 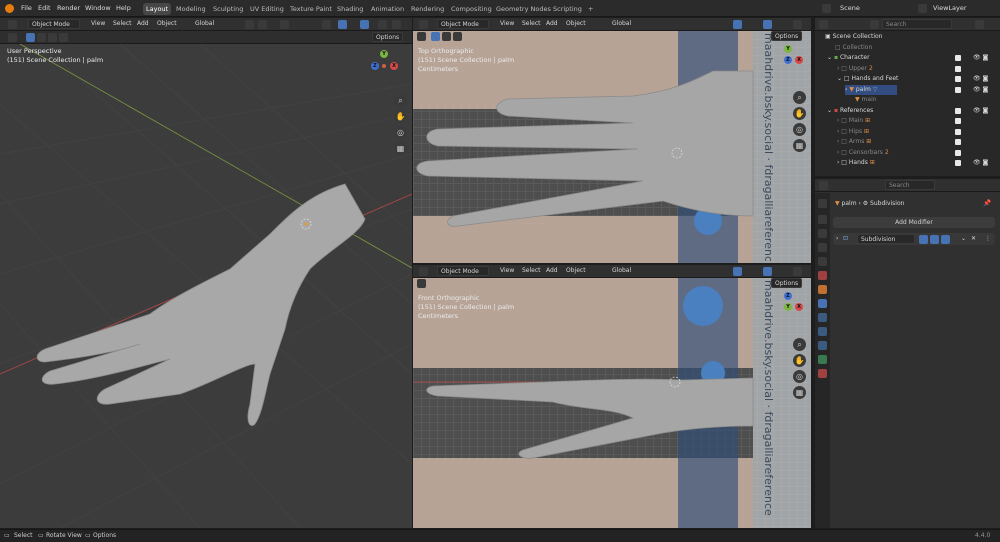 I want to click on menu-render: Render, so click(x=68, y=8).